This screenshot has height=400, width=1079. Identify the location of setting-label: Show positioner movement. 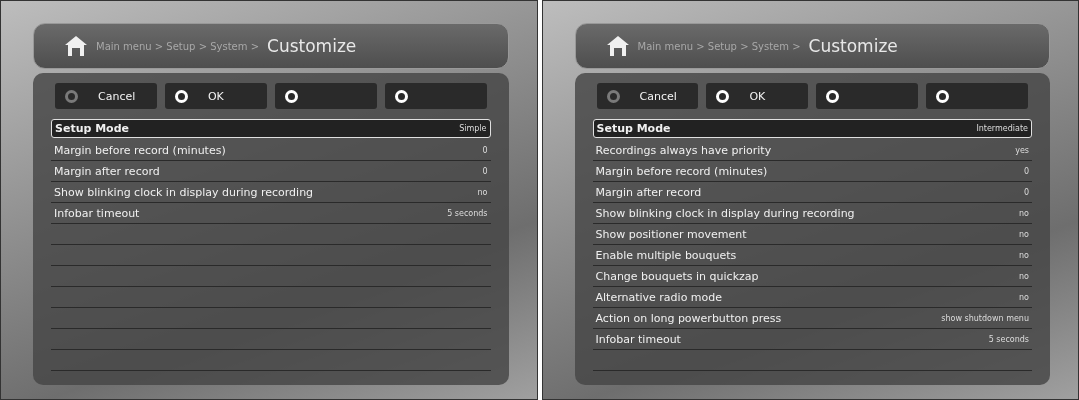
(671, 234).